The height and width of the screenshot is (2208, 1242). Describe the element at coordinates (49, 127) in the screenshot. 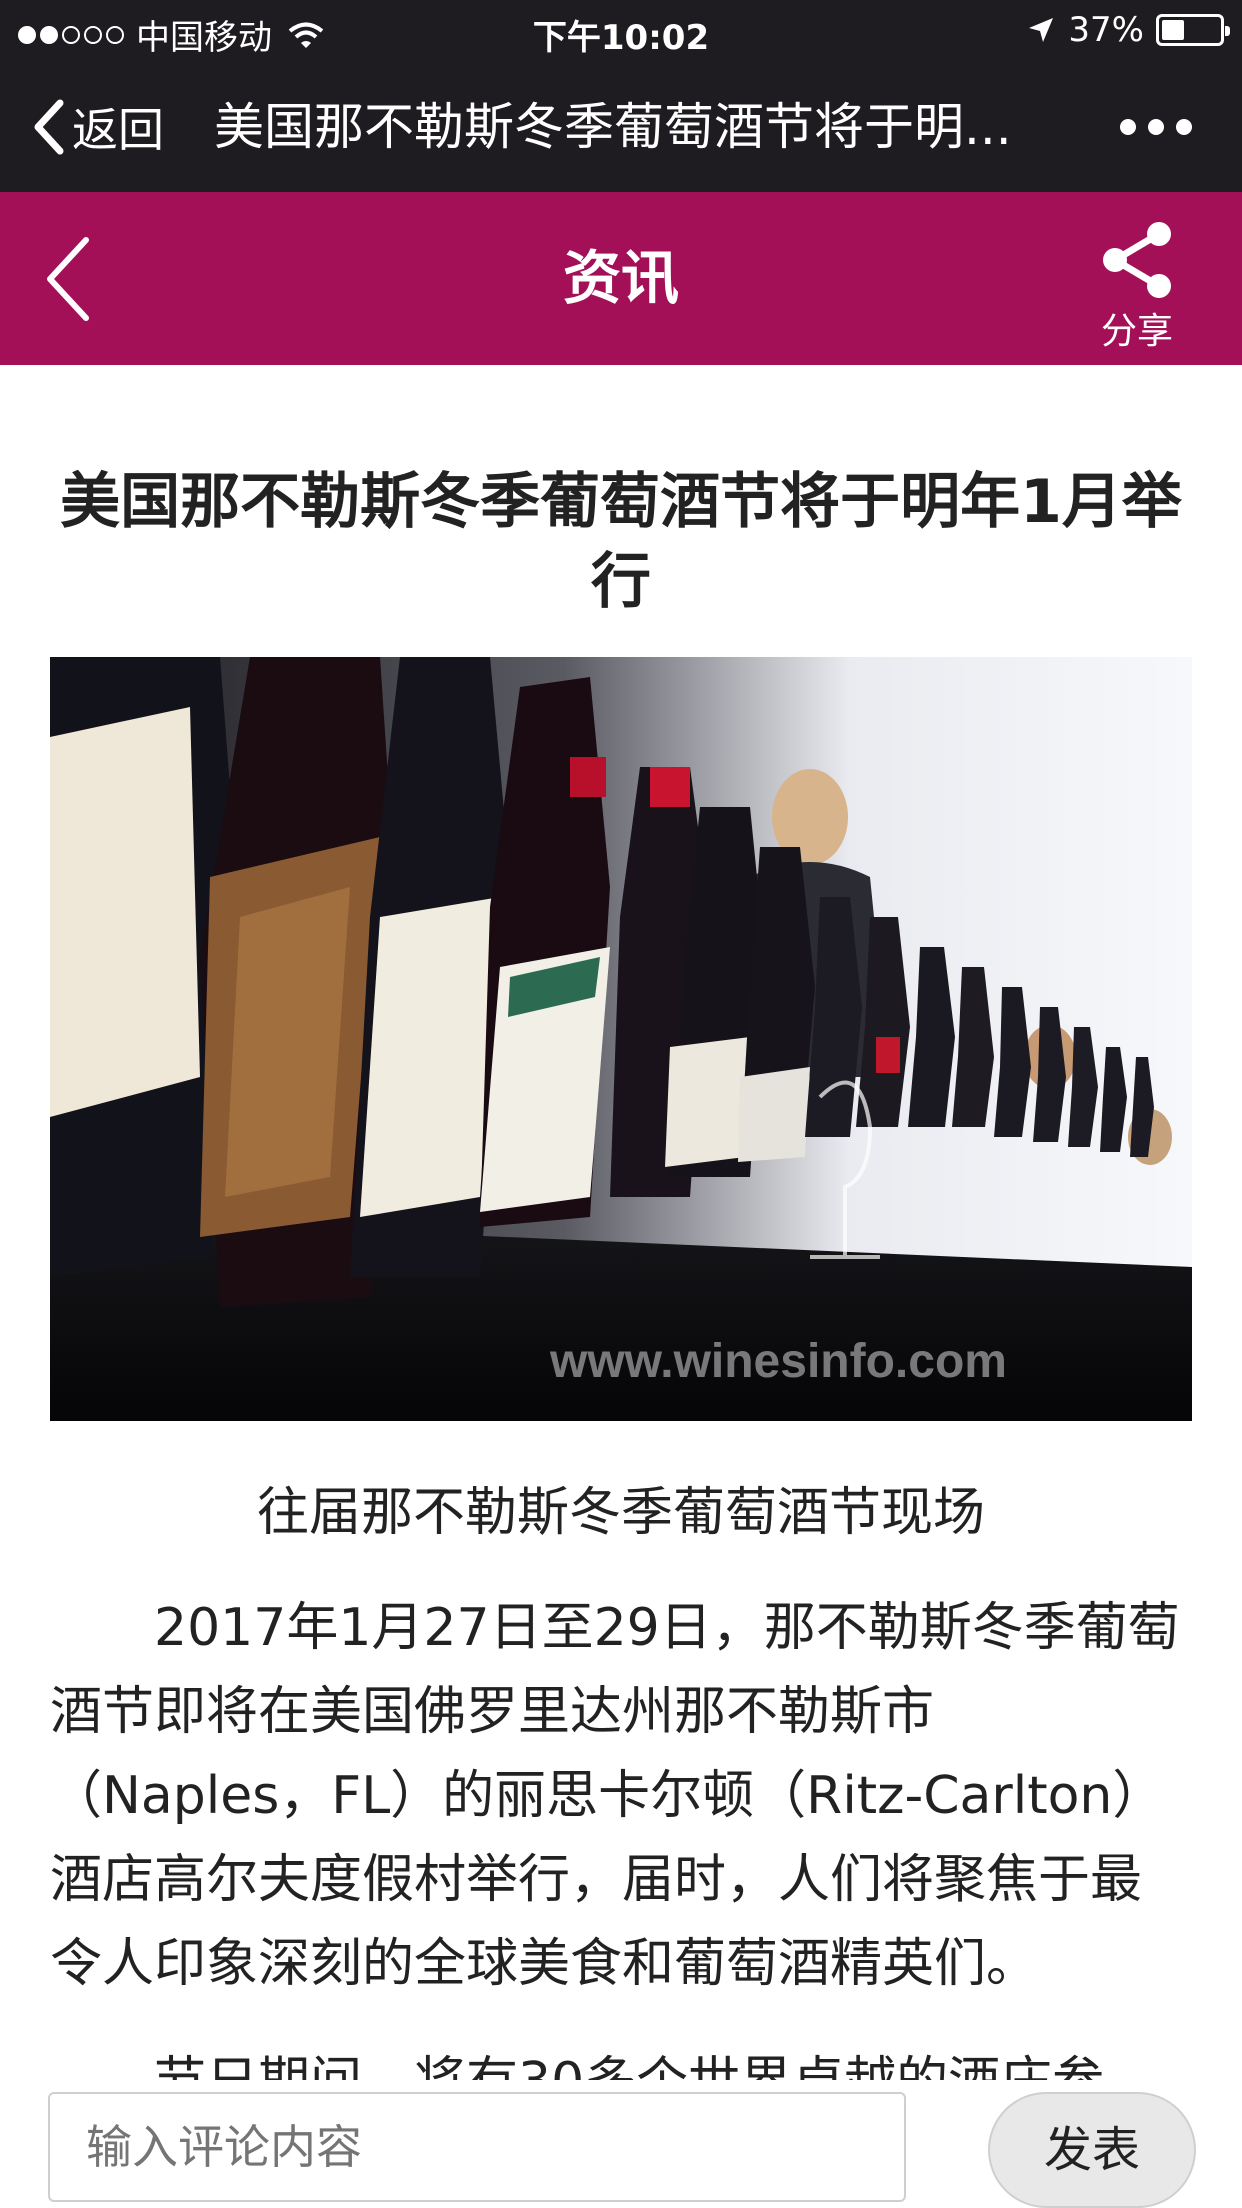

I see `chevron-left-icon` at that location.